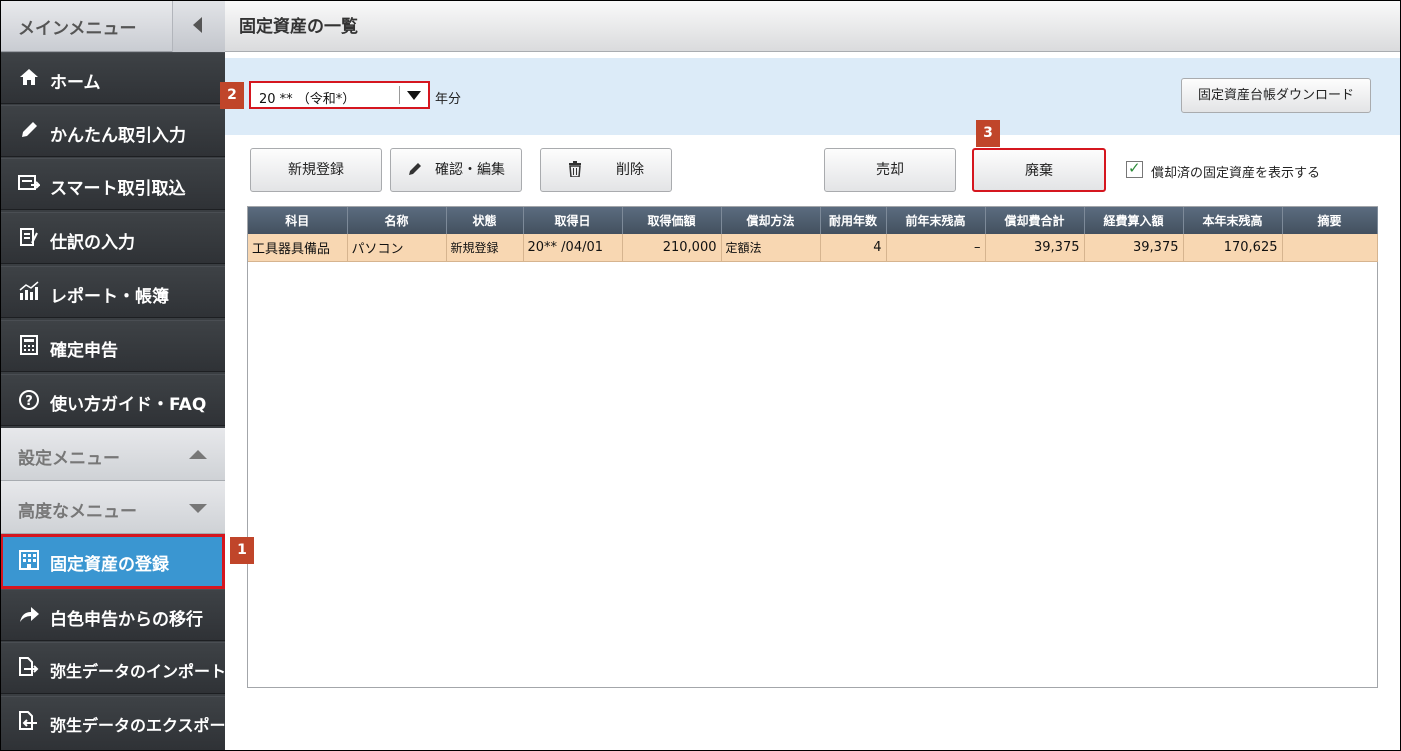  I want to click on export-doc-icon, so click(29, 722).